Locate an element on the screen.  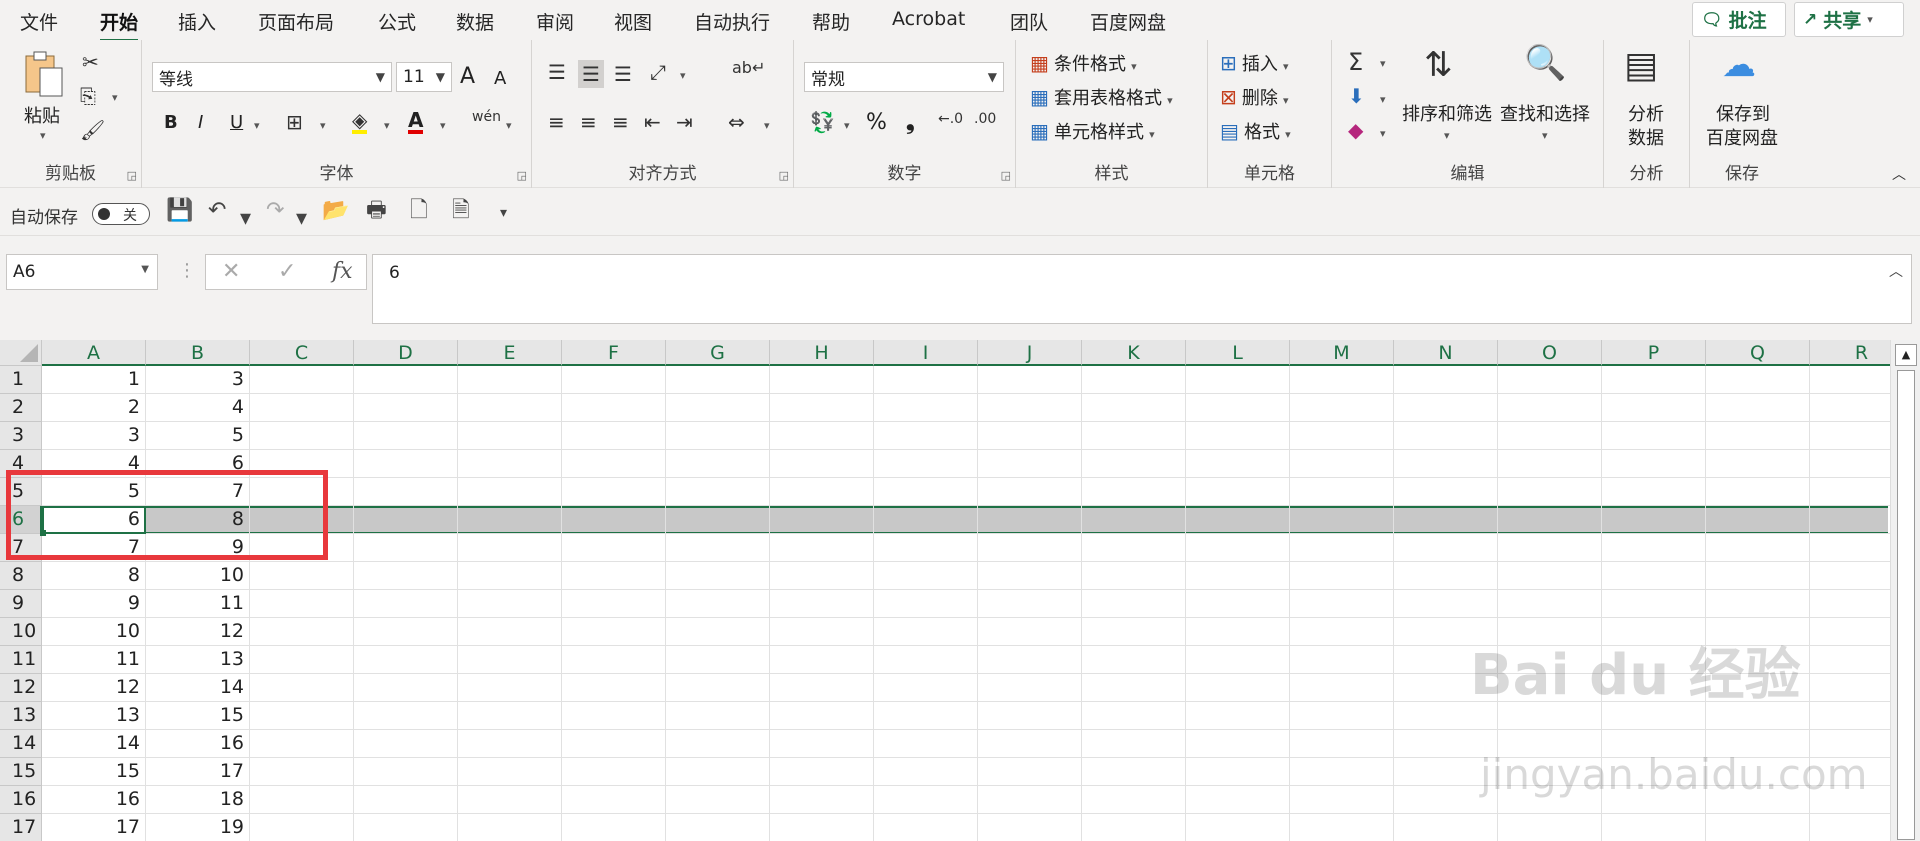
cell-b: 13 is located at coordinates (198, 660).